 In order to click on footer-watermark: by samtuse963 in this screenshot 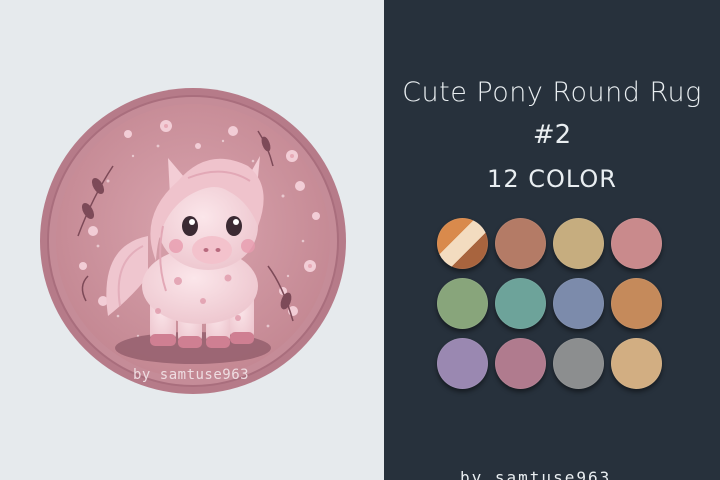, I will do `click(536, 474)`.